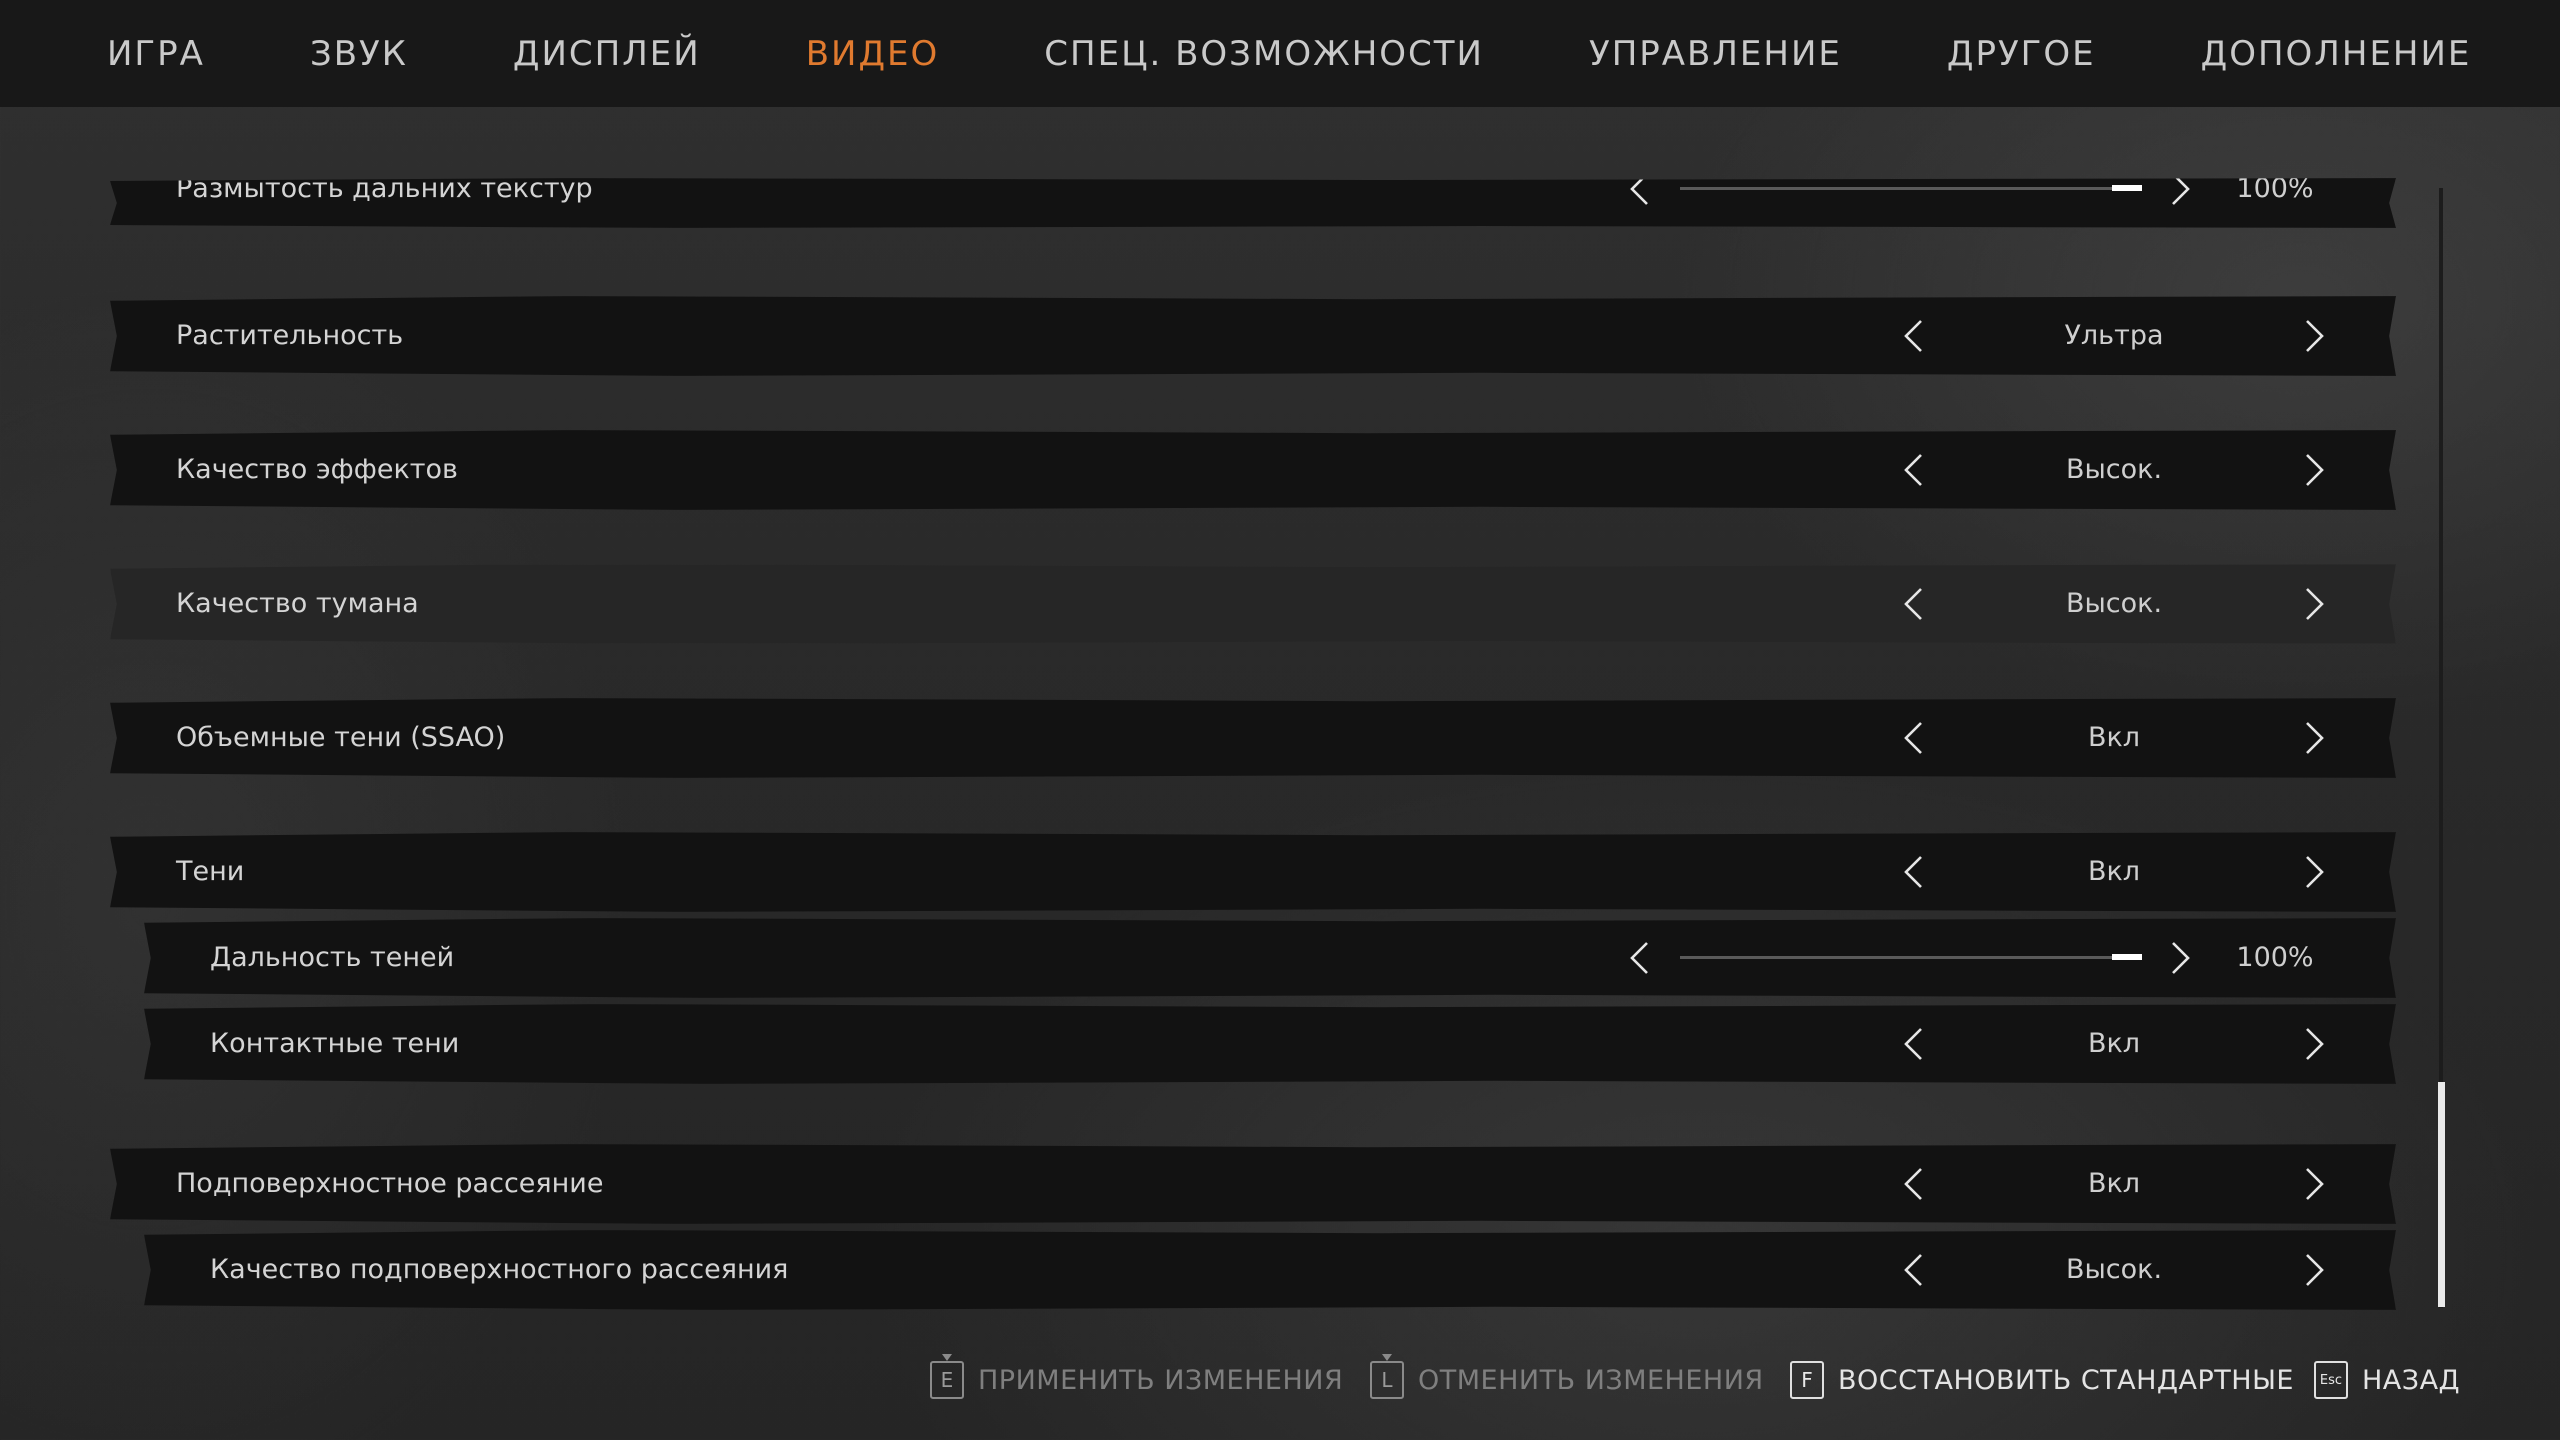 Image resolution: width=2560 pixels, height=1440 pixels. I want to click on restore-defaults-button: F ВОССТАНОВИТЬ СТАНДАРТНЫЕ, so click(2042, 1380).